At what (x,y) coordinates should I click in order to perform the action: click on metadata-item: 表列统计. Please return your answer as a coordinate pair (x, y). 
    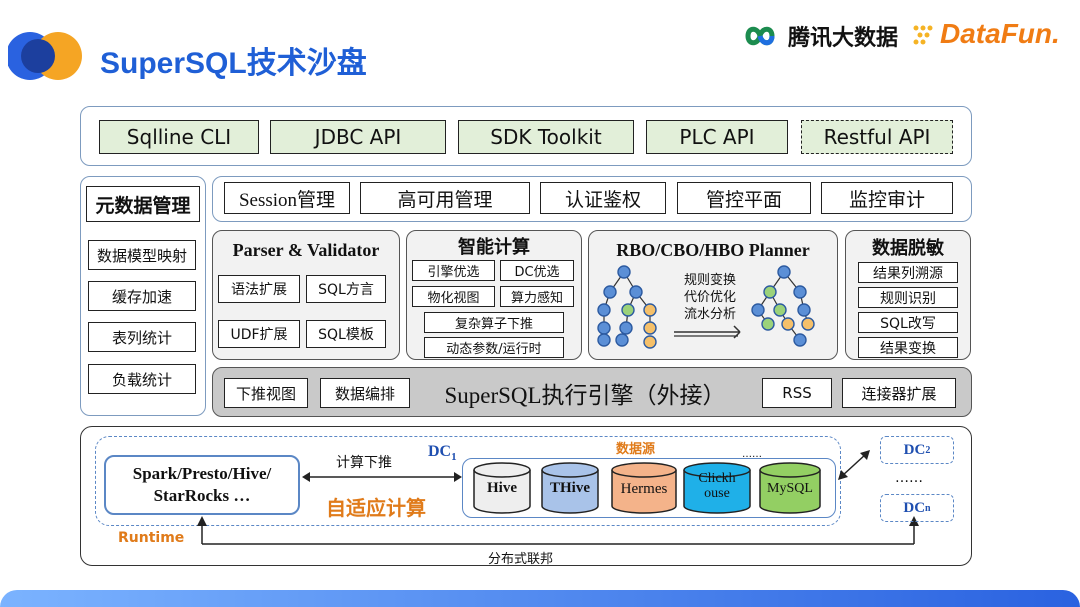
    Looking at the image, I should click on (142, 337).